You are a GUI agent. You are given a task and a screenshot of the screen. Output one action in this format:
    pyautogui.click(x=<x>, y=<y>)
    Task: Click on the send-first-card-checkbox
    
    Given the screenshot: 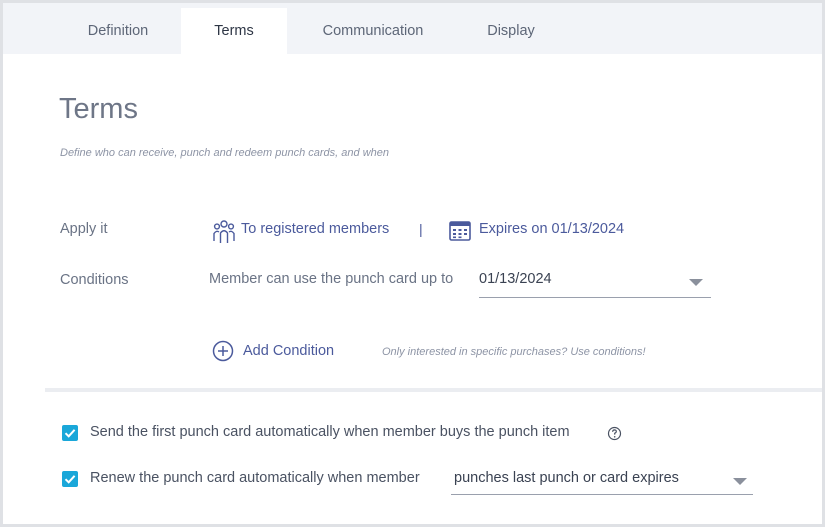 What is the action you would take?
    pyautogui.click(x=70, y=433)
    